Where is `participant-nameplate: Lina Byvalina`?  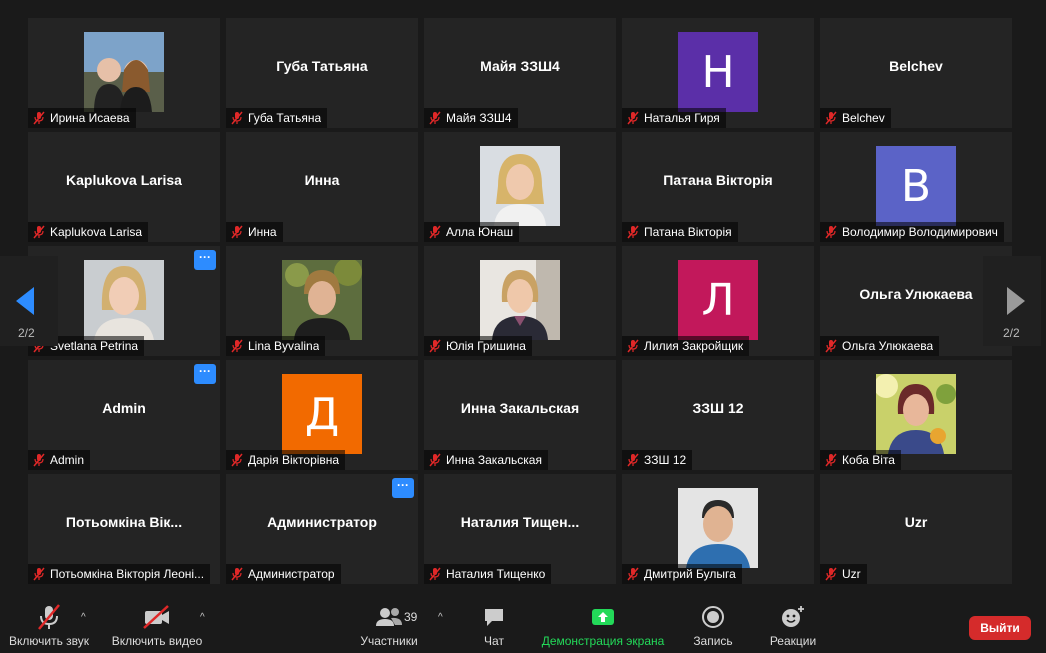
participant-nameplate: Lina Byvalina is located at coordinates (276, 346).